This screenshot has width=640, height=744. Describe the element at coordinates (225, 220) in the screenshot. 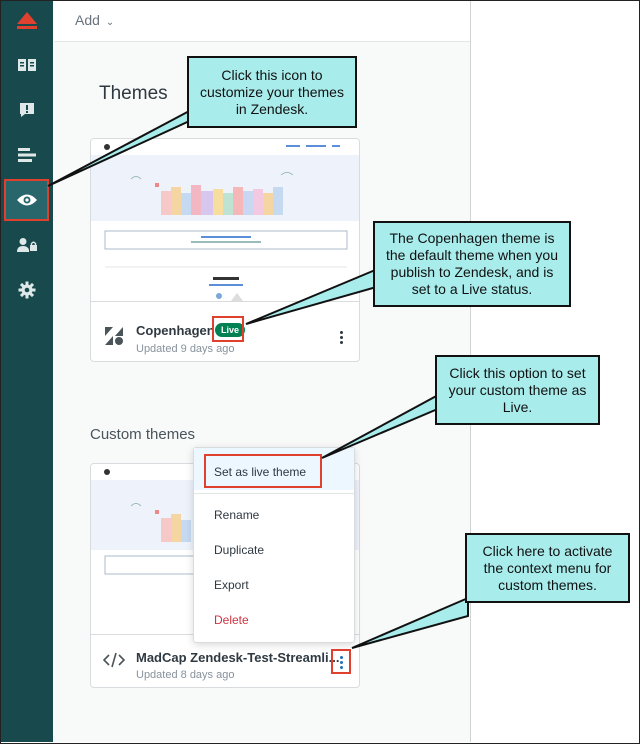

I see `theme-preview-thumbnail` at that location.